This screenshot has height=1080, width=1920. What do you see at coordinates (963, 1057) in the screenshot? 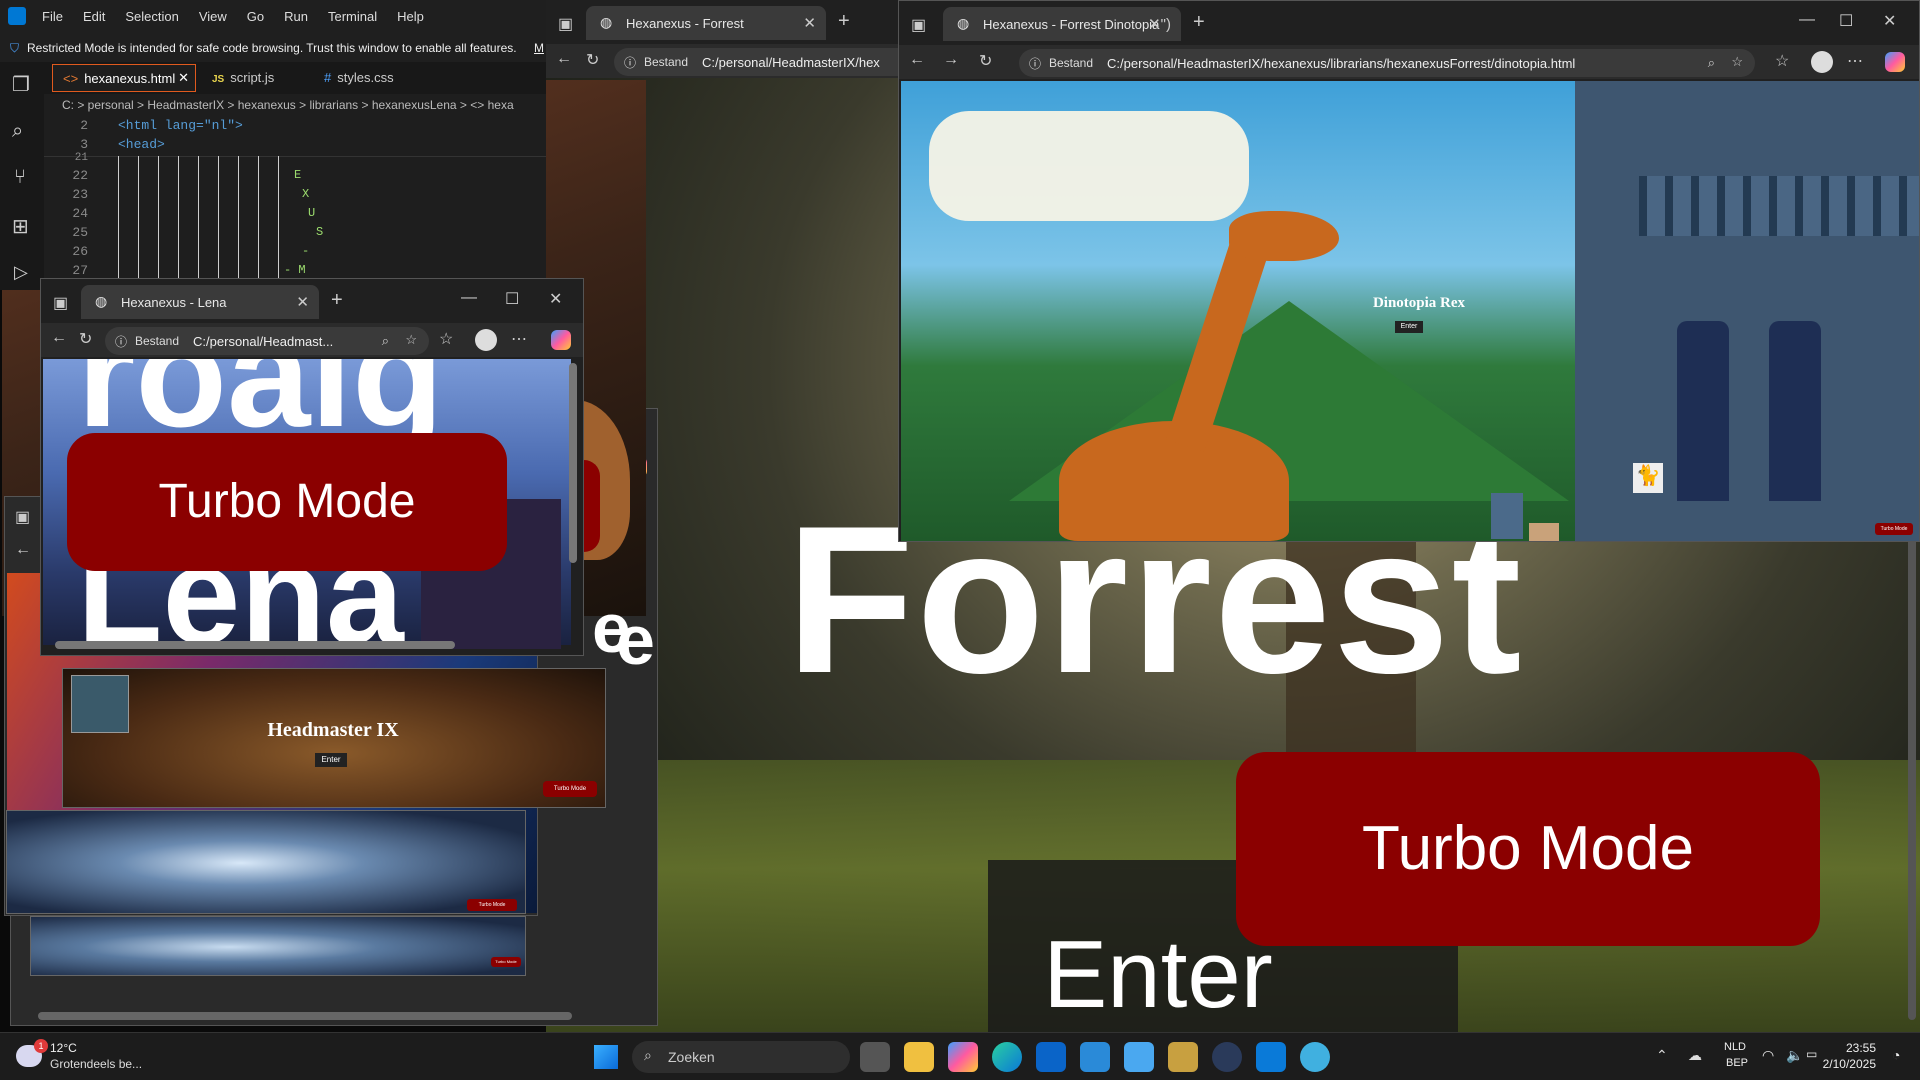
I see `copilot-app-icon` at bounding box center [963, 1057].